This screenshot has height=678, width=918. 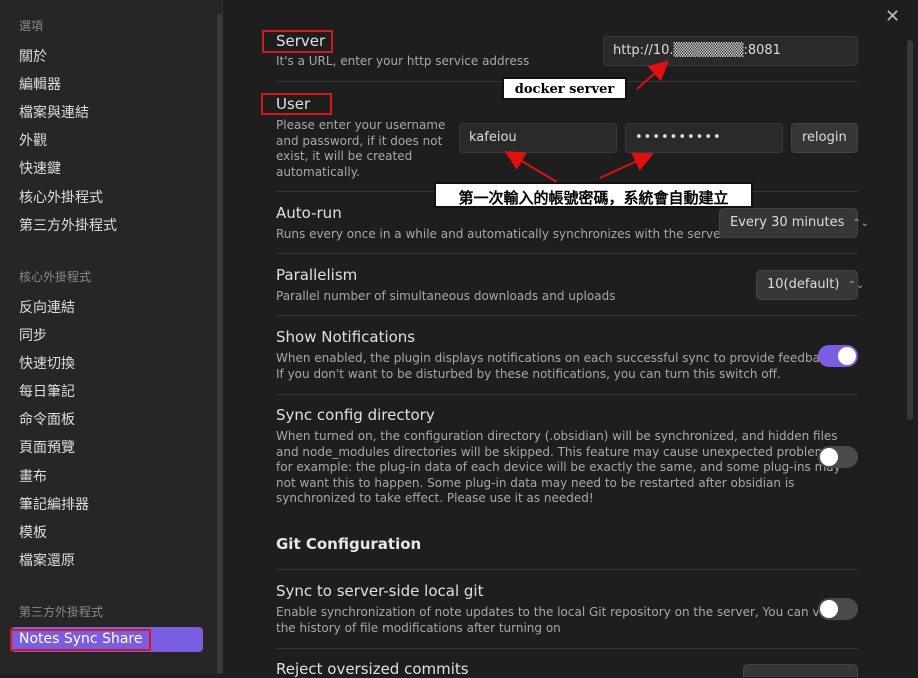 What do you see at coordinates (531, 166) in the screenshot?
I see `arrow-to-username` at bounding box center [531, 166].